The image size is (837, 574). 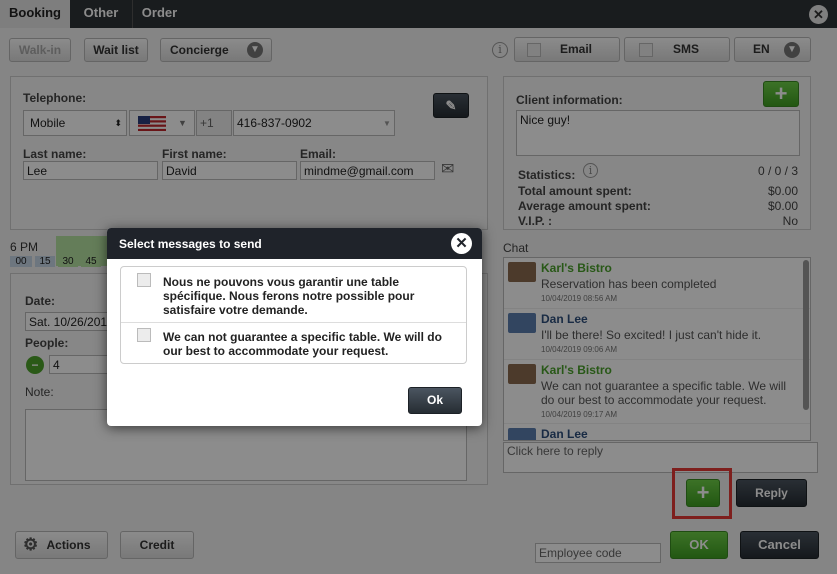 What do you see at coordinates (190, 244) in the screenshot?
I see `dialog-title: Select messages to send` at bounding box center [190, 244].